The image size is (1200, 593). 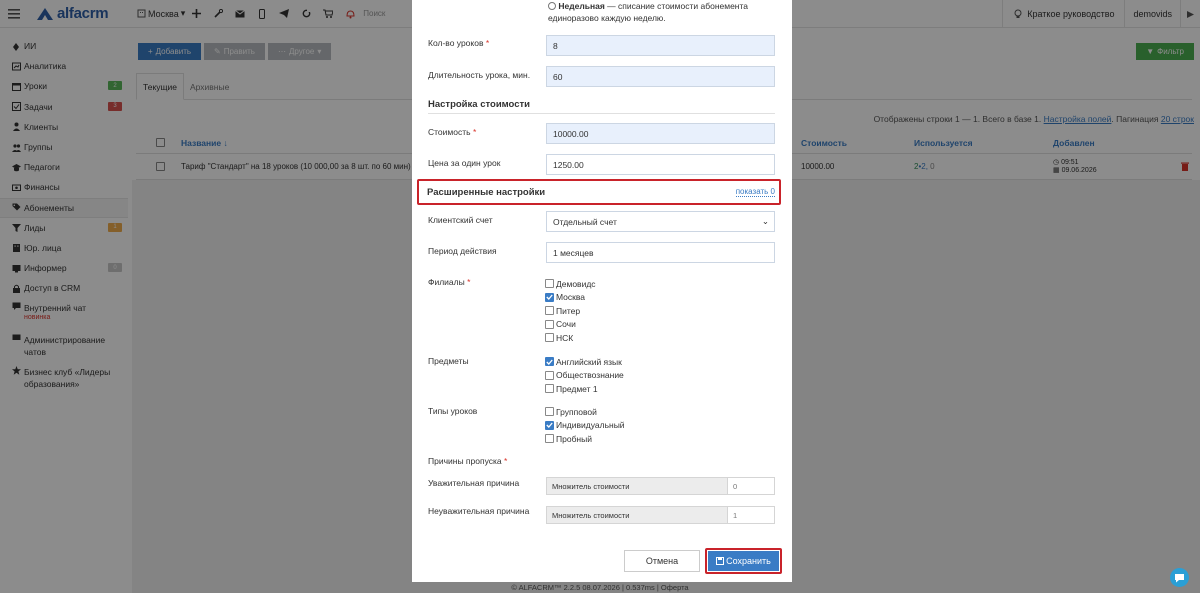 What do you see at coordinates (751, 515) in the screenshot?
I see `invalid-multiplier-input: 1` at bounding box center [751, 515].